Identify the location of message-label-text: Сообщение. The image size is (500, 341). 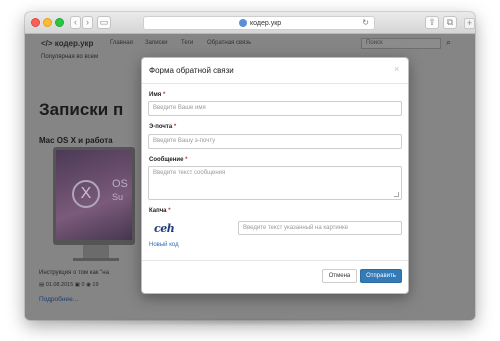
(166, 160).